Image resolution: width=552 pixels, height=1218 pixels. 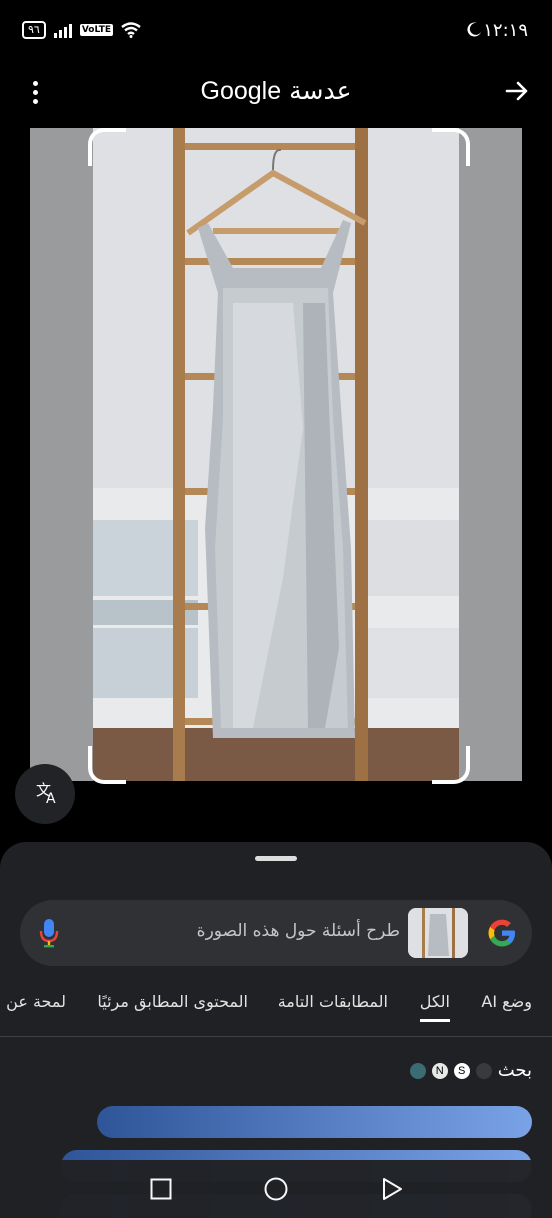 What do you see at coordinates (461, 1070) in the screenshot?
I see `query-badge-s: S` at bounding box center [461, 1070].